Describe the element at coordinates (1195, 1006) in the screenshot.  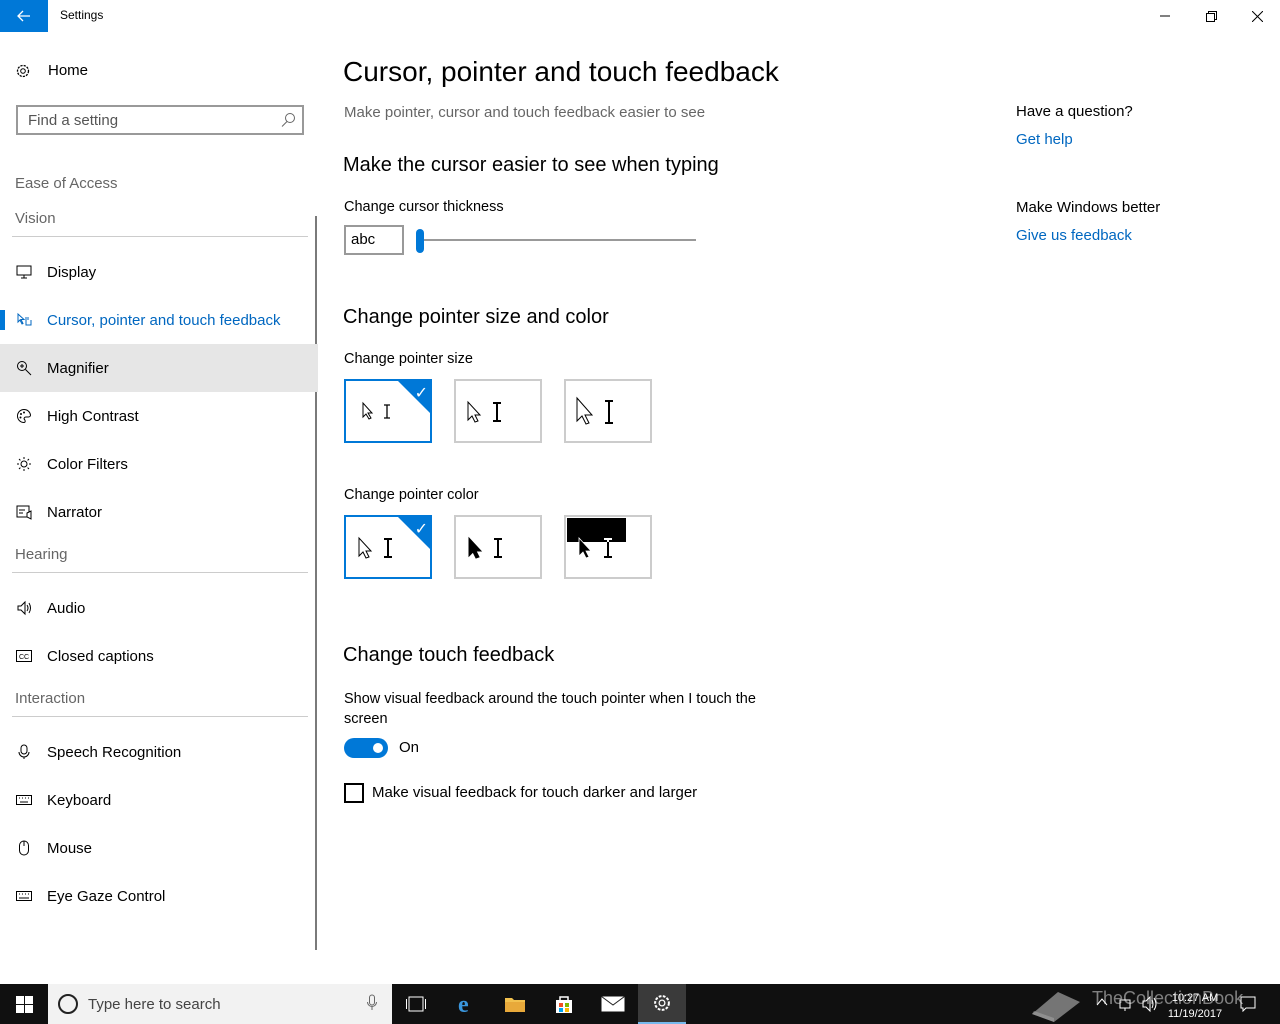
I see `clock: 10:27 AM 11/19/2017` at that location.